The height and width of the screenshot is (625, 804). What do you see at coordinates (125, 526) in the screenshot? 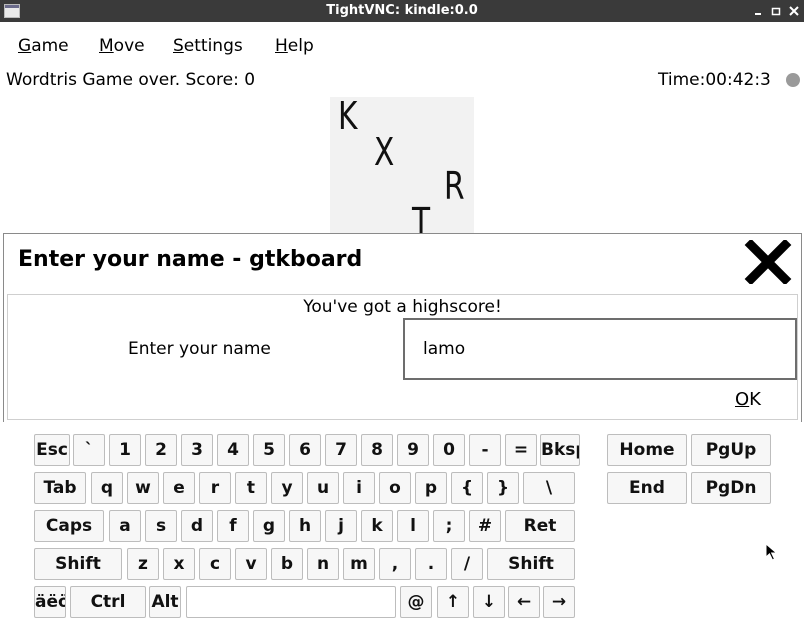
I see `key-a: a` at bounding box center [125, 526].